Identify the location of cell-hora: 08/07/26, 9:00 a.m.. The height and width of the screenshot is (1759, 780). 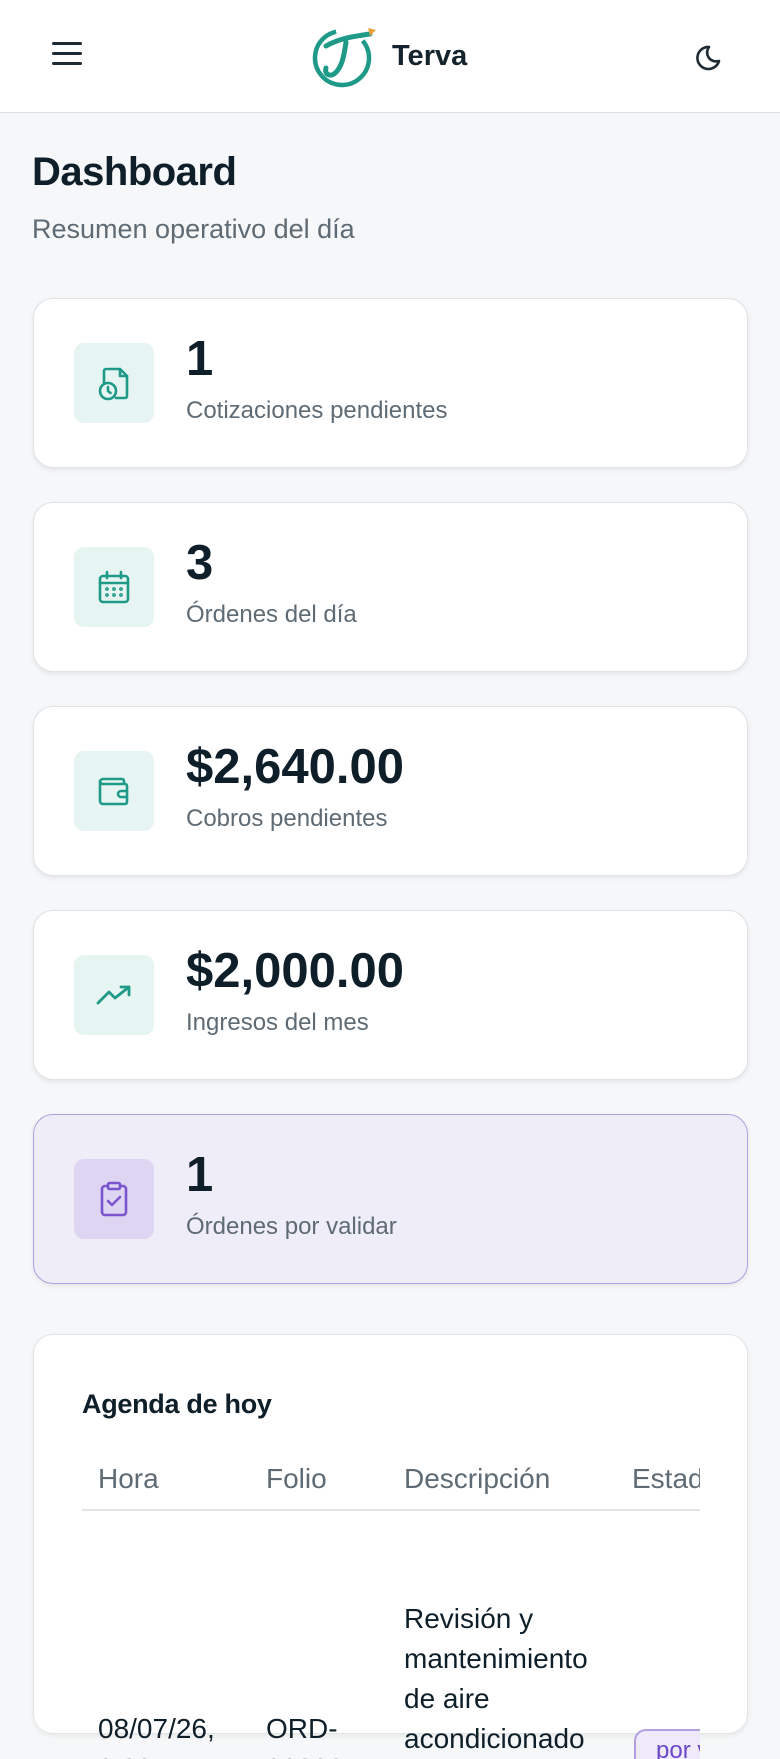
(156, 1734).